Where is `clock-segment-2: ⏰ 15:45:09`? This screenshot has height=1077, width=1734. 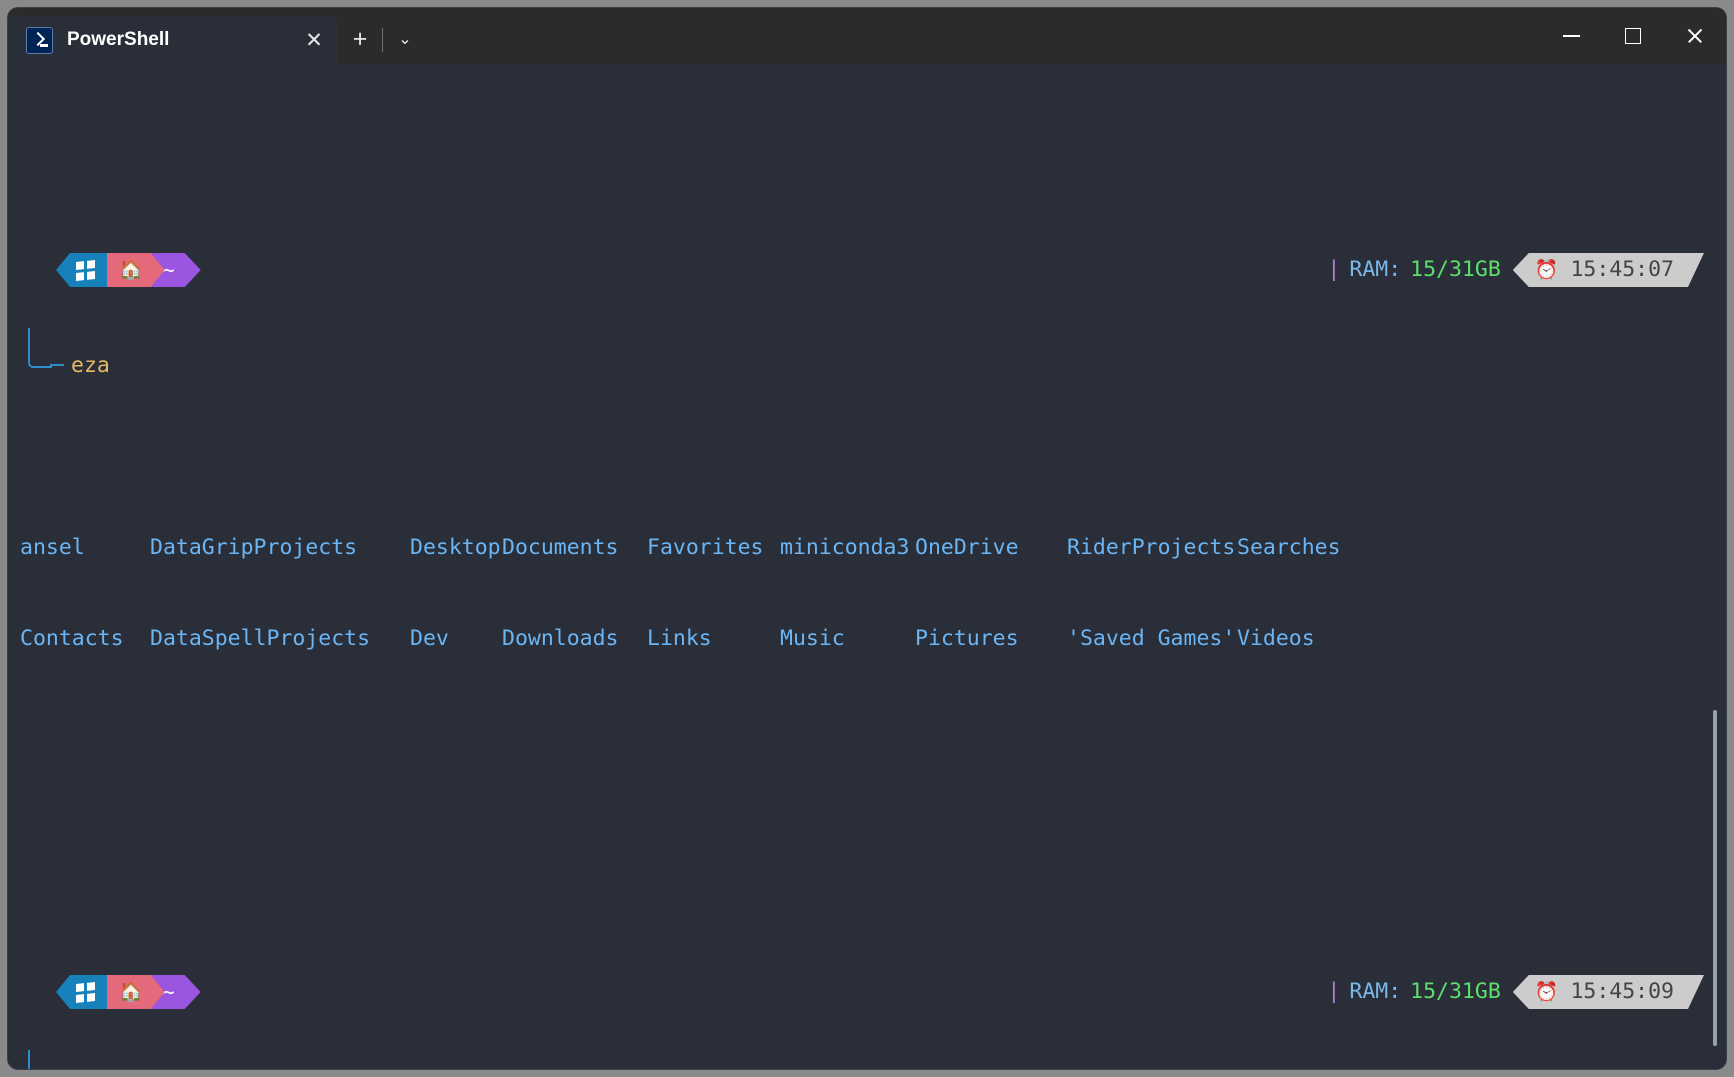 clock-segment-2: ⏰ 15:45:09 is located at coordinates (1608, 992).